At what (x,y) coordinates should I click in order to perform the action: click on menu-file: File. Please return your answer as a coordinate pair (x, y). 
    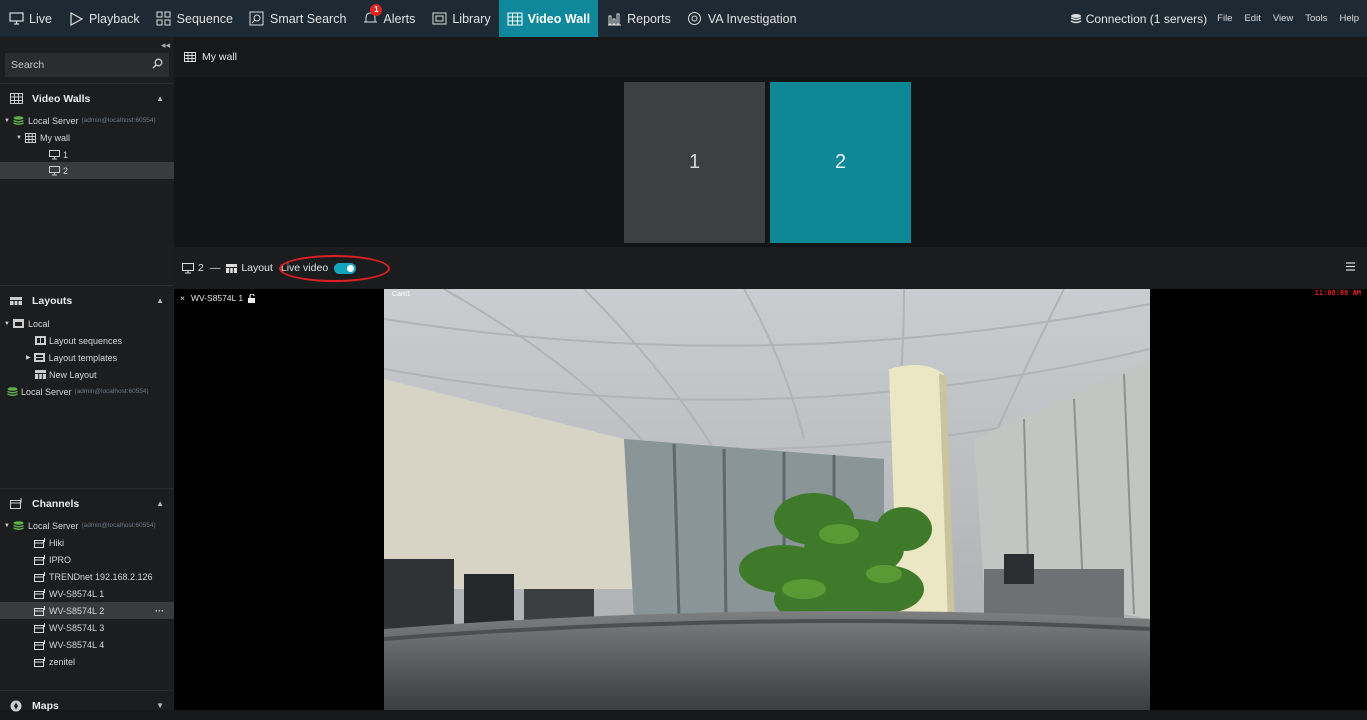
    Looking at the image, I should click on (1224, 18).